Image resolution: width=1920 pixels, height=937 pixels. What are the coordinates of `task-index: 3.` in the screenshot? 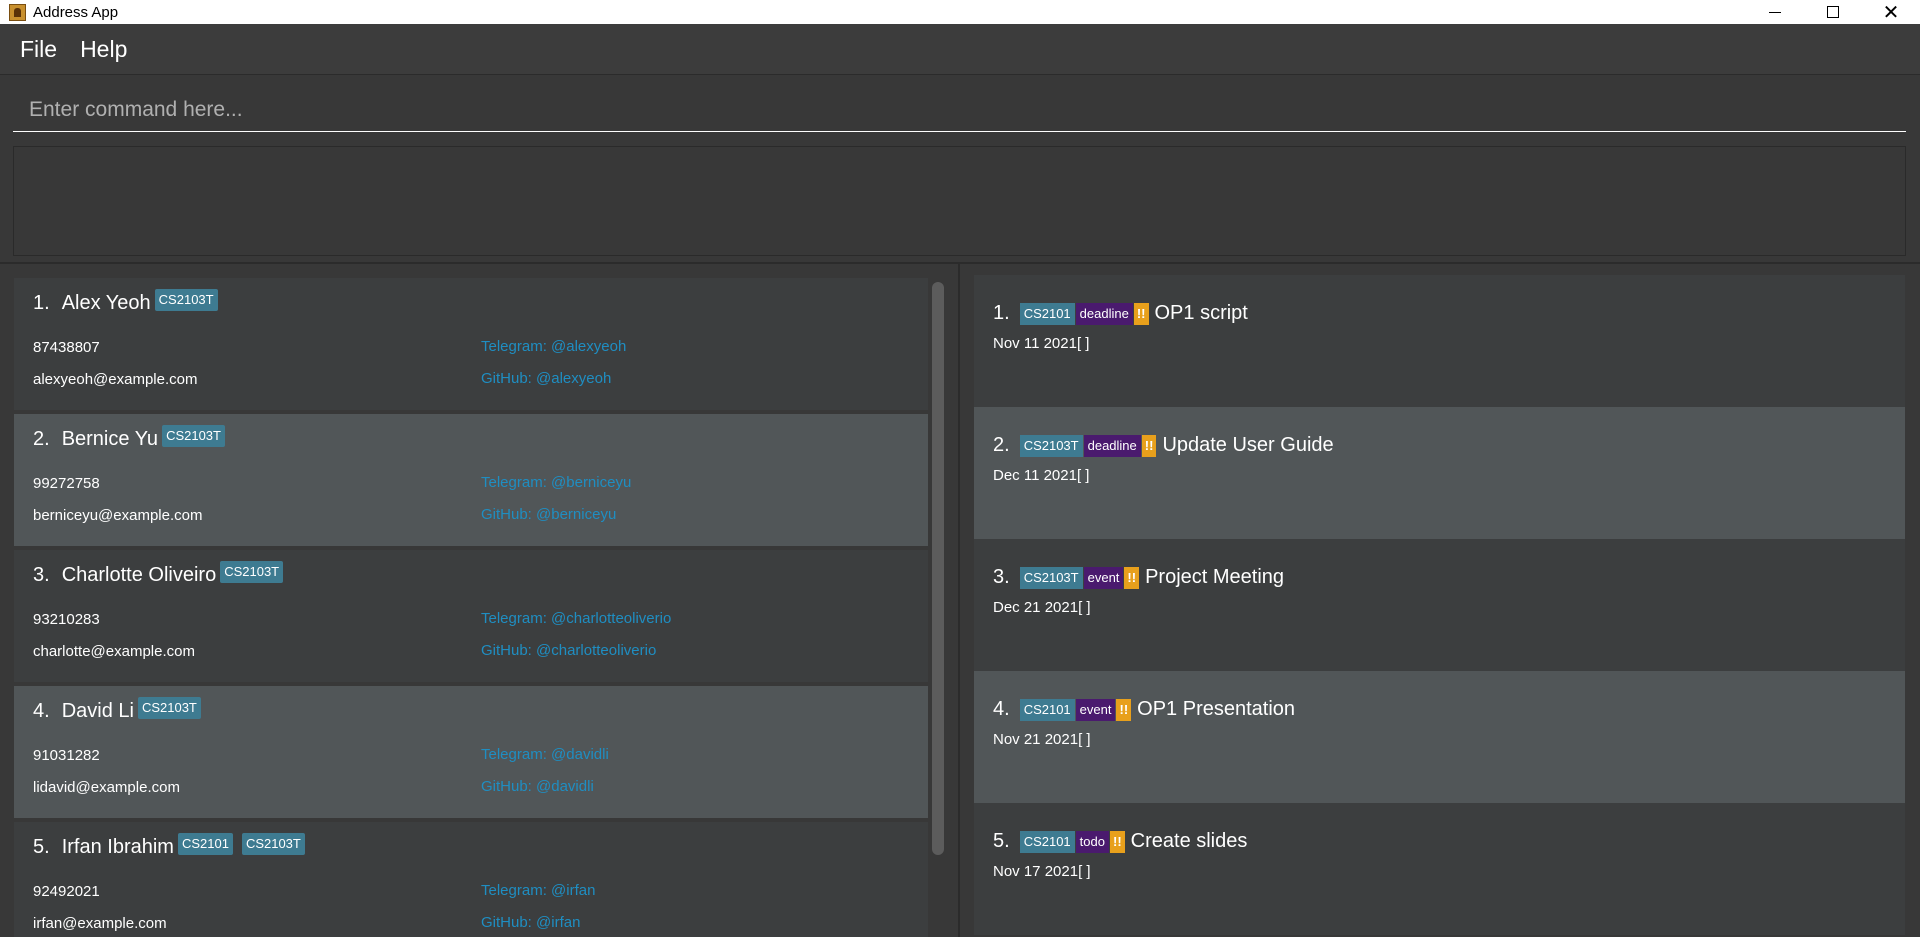 It's located at (1001, 577).